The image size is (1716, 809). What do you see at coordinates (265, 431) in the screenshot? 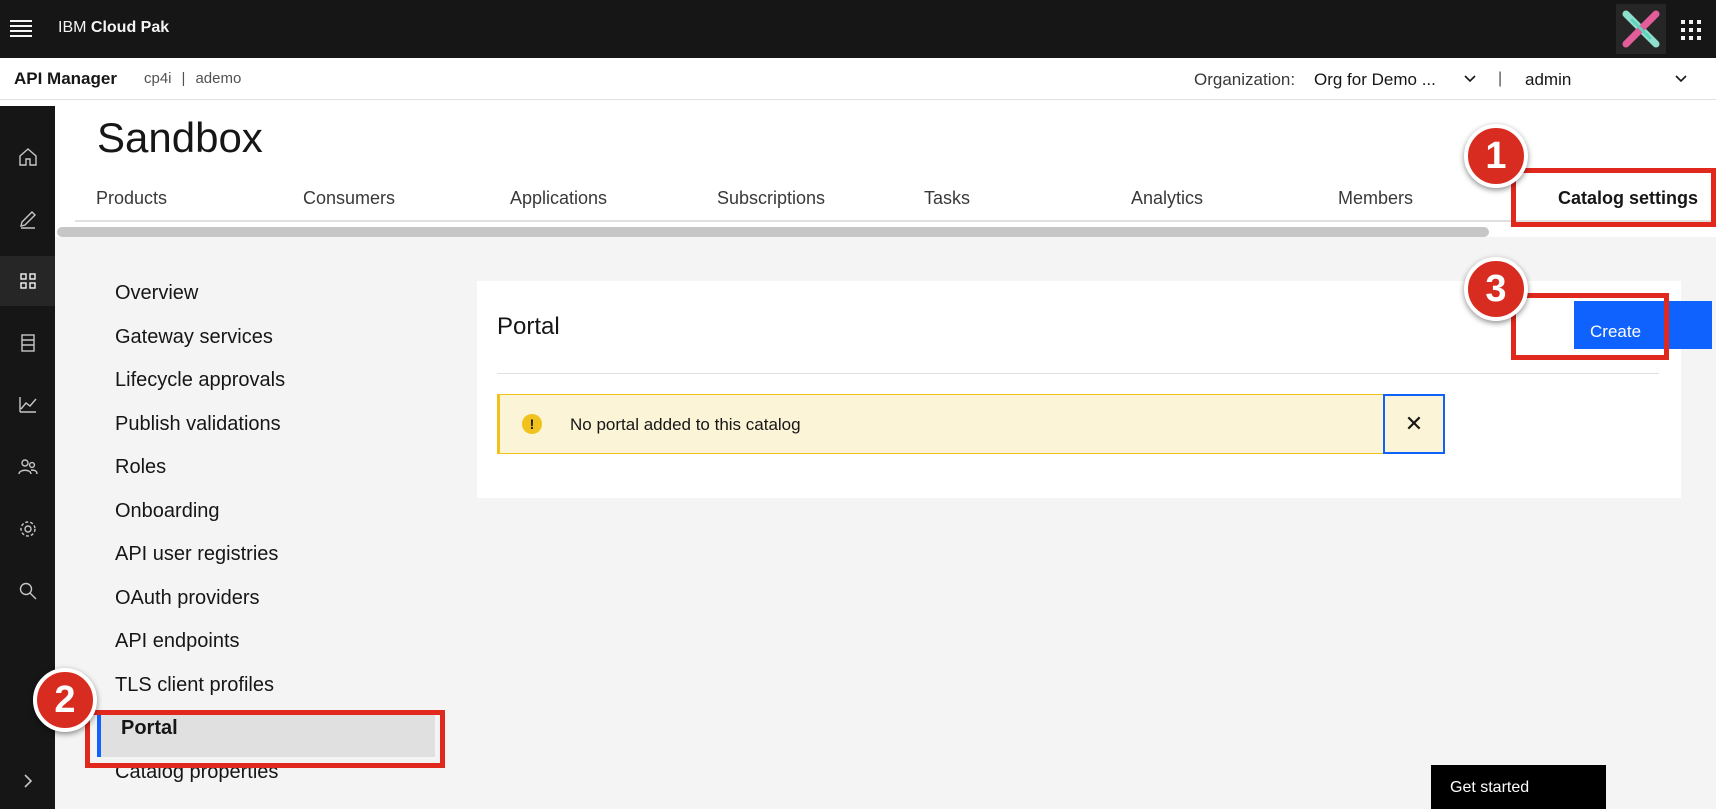
I see `sidenav-item-publish-validations: Publish validations` at bounding box center [265, 431].